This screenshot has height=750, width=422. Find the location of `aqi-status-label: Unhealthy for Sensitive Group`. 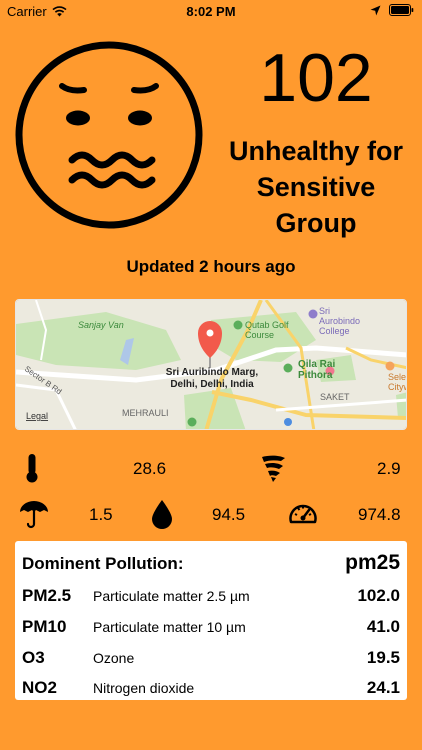

aqi-status-label: Unhealthy for Sensitive Group is located at coordinates (316, 187).